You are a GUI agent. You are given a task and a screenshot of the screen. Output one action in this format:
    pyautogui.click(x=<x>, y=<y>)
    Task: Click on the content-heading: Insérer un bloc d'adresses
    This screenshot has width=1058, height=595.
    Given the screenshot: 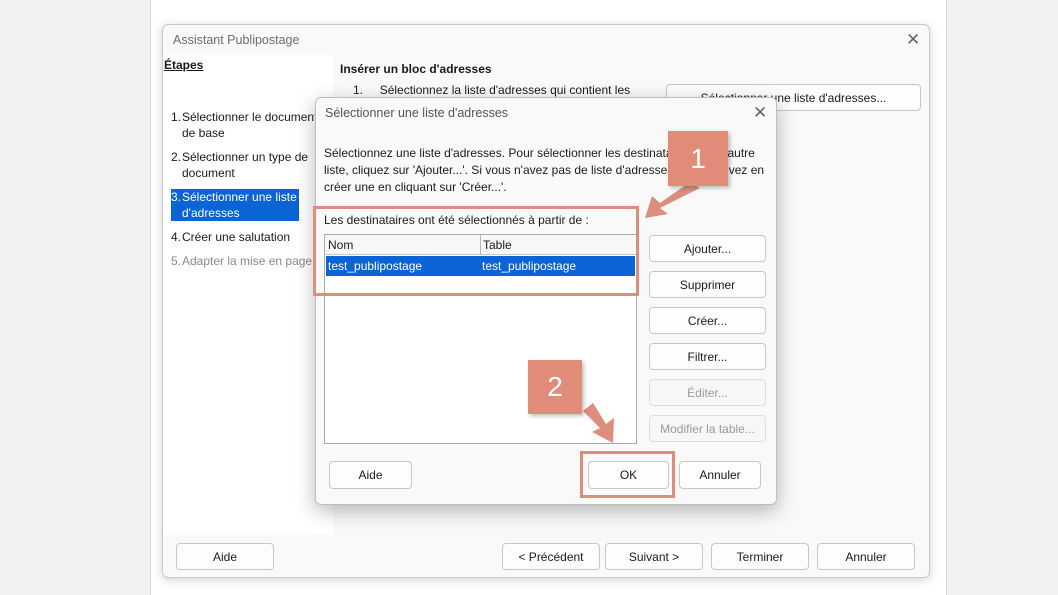 What is the action you would take?
    pyautogui.click(x=416, y=69)
    